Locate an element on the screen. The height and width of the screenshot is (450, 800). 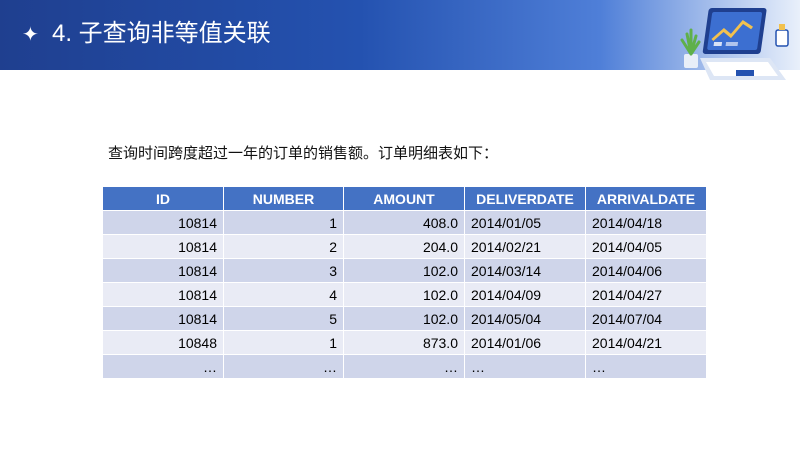
table-row: 10814 3 102.0 2014/03/14 2014/04/06 is located at coordinates (404, 270).